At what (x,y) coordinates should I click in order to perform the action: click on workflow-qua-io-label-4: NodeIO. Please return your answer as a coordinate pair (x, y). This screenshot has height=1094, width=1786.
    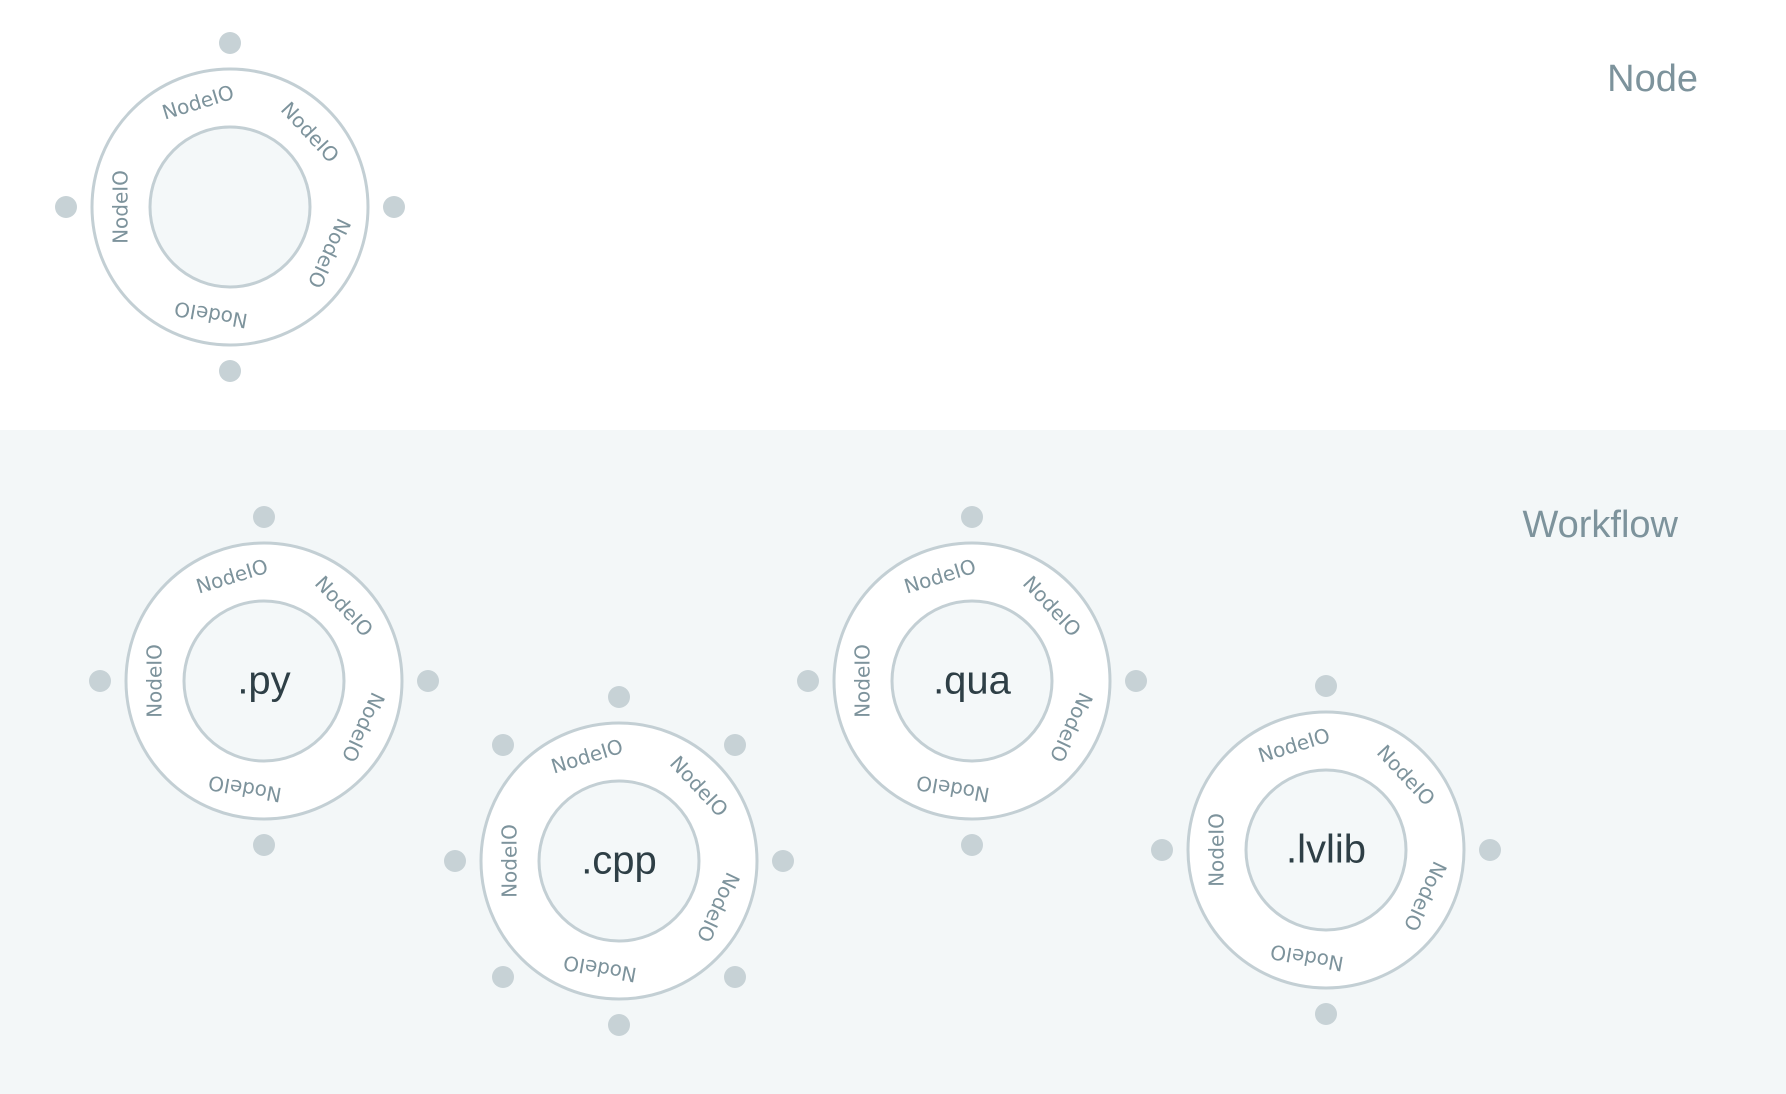
    Looking at the image, I should click on (863, 681).